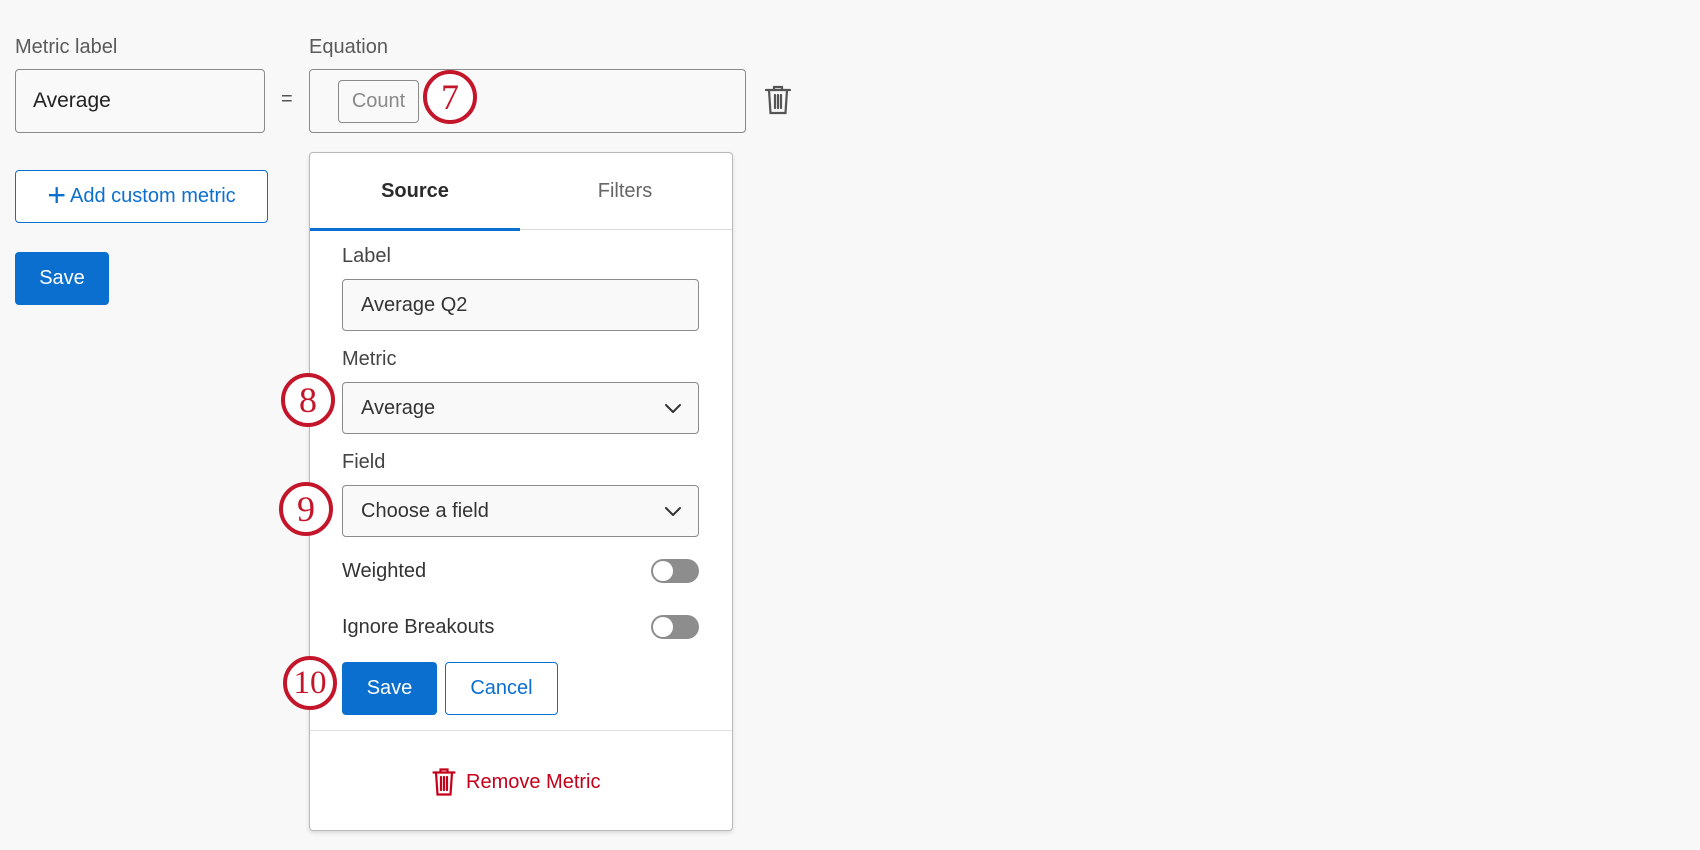  Describe the element at coordinates (520, 511) in the screenshot. I see `field-select: Choose a field` at that location.